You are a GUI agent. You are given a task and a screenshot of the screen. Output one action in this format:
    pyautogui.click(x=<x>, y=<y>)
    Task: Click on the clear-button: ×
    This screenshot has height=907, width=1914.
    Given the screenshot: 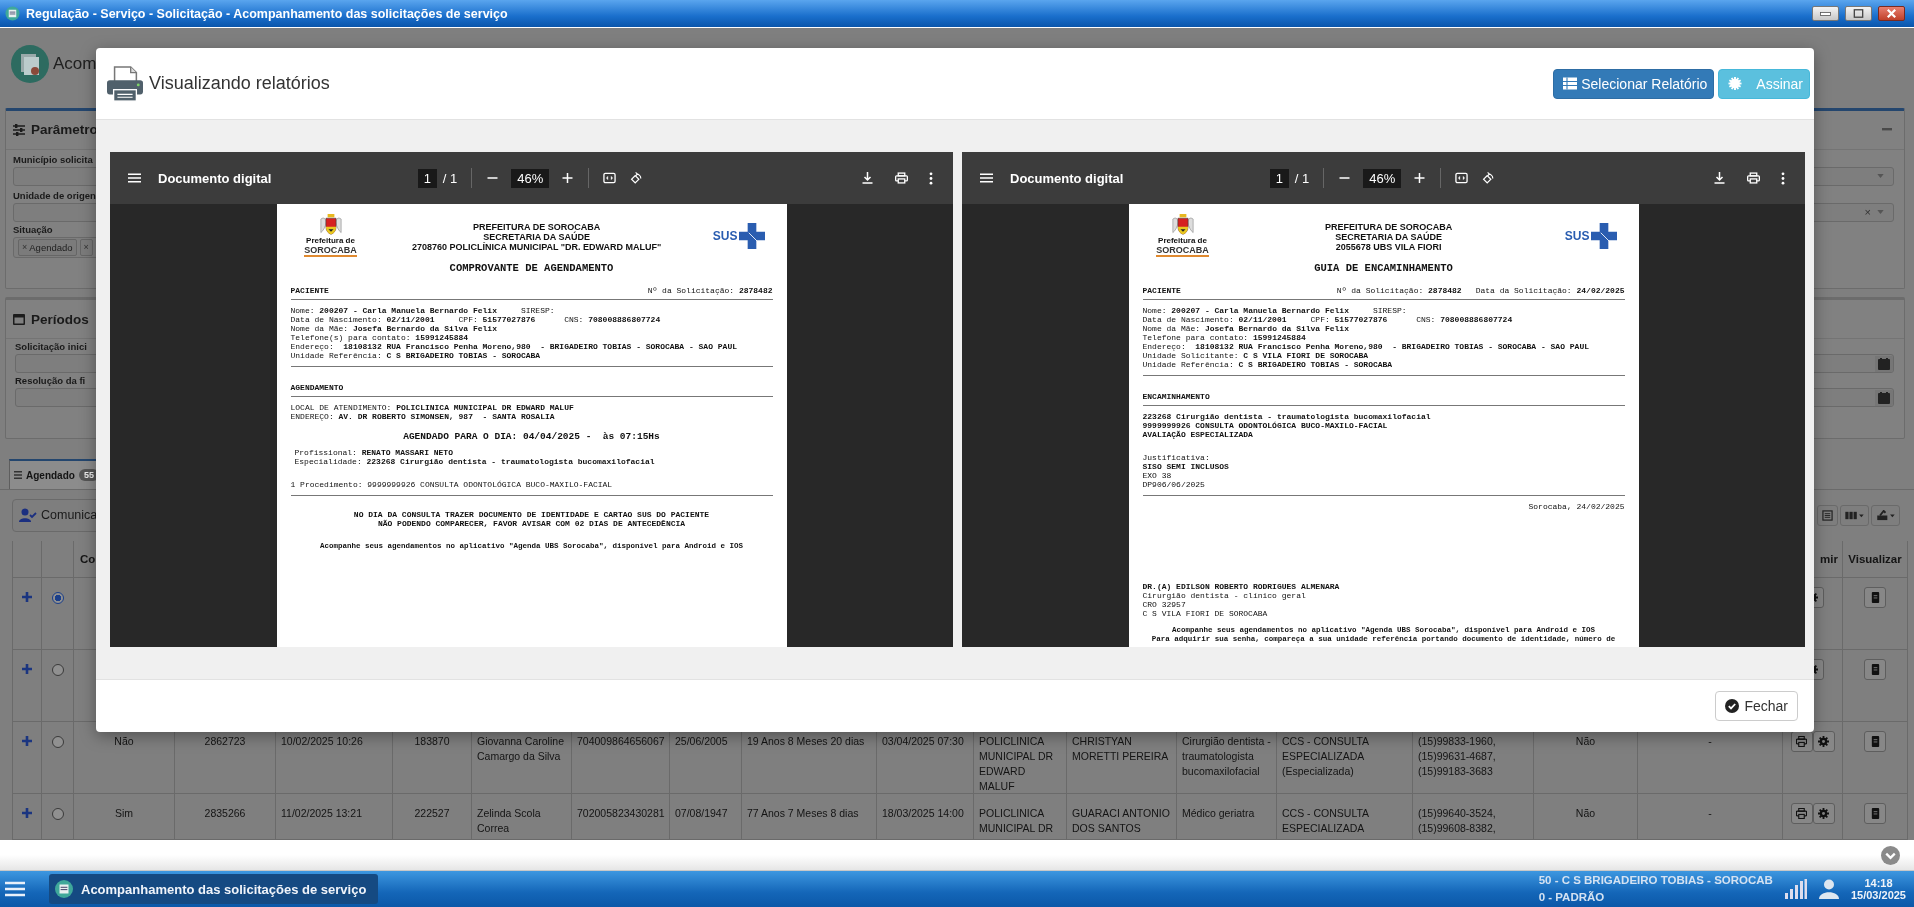 What is the action you would take?
    pyautogui.click(x=1867, y=212)
    